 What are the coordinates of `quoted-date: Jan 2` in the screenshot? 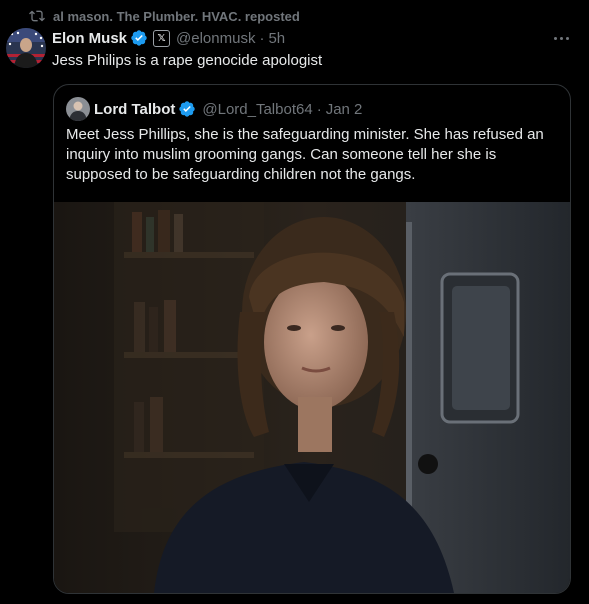 It's located at (344, 109).